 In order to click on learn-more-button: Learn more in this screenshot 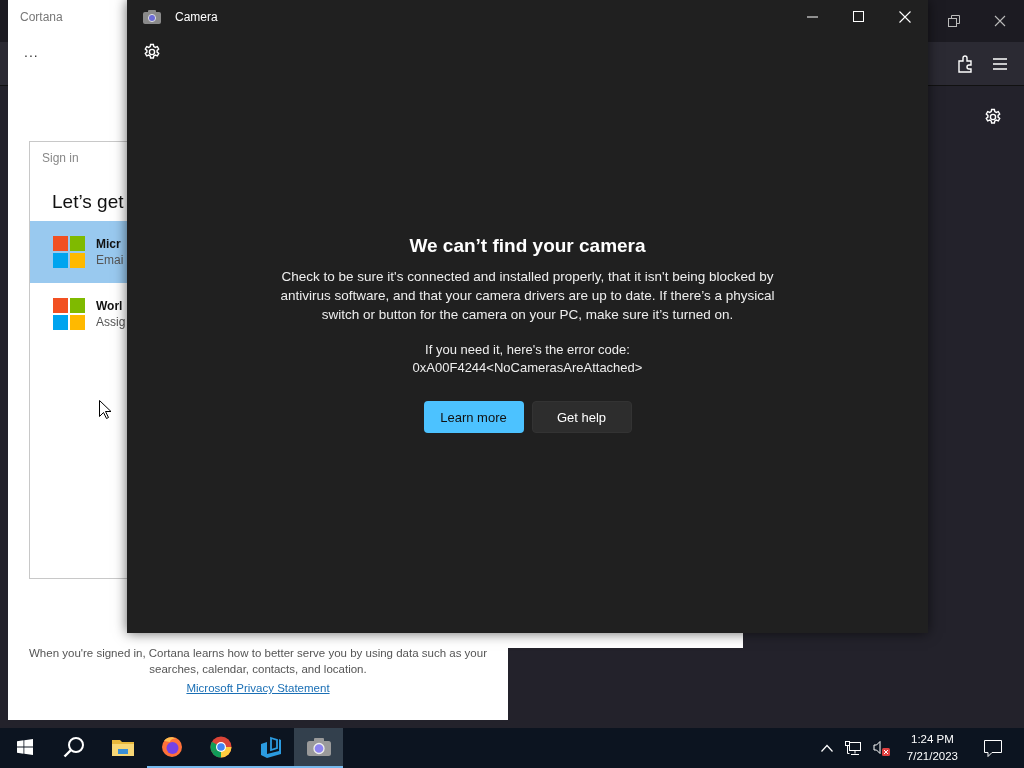, I will do `click(473, 417)`.